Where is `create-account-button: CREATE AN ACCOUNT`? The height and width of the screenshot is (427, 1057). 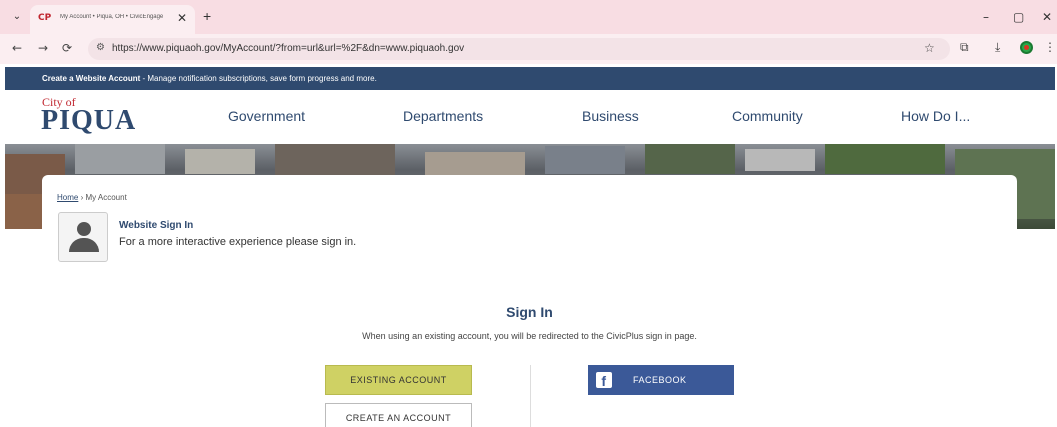
create-account-button: CREATE AN ACCOUNT is located at coordinates (398, 415).